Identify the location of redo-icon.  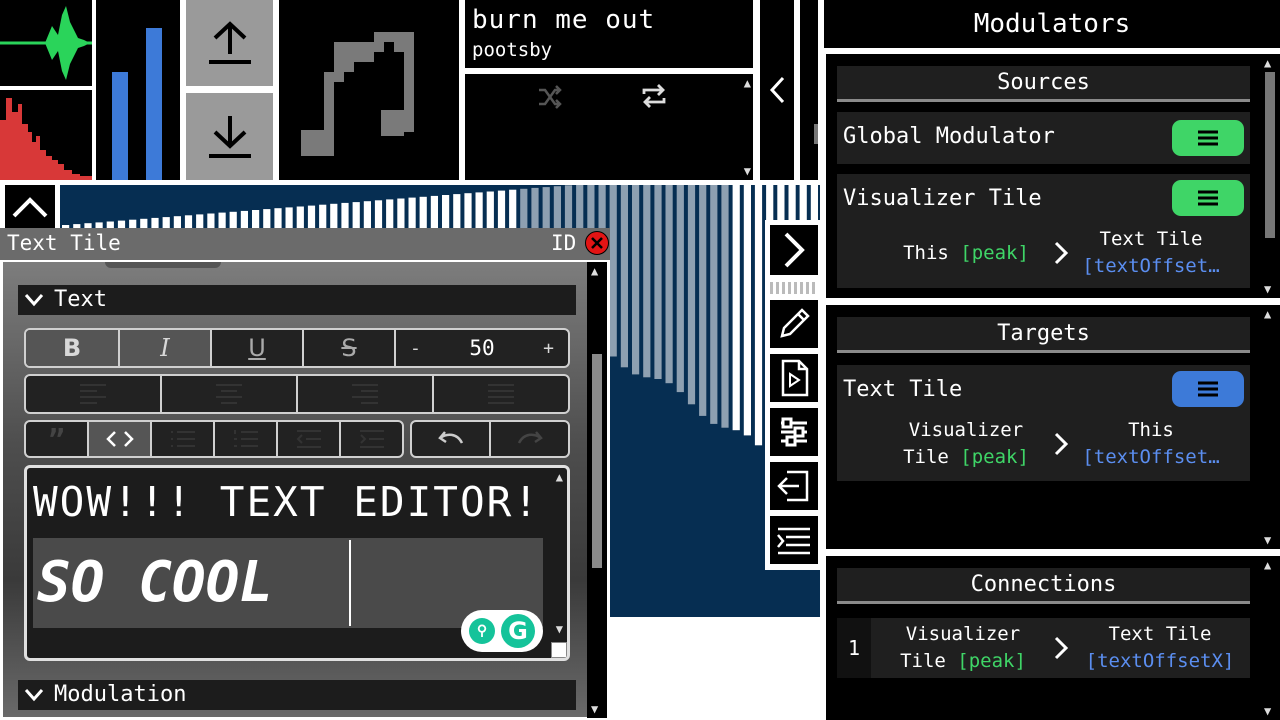
(530, 437).